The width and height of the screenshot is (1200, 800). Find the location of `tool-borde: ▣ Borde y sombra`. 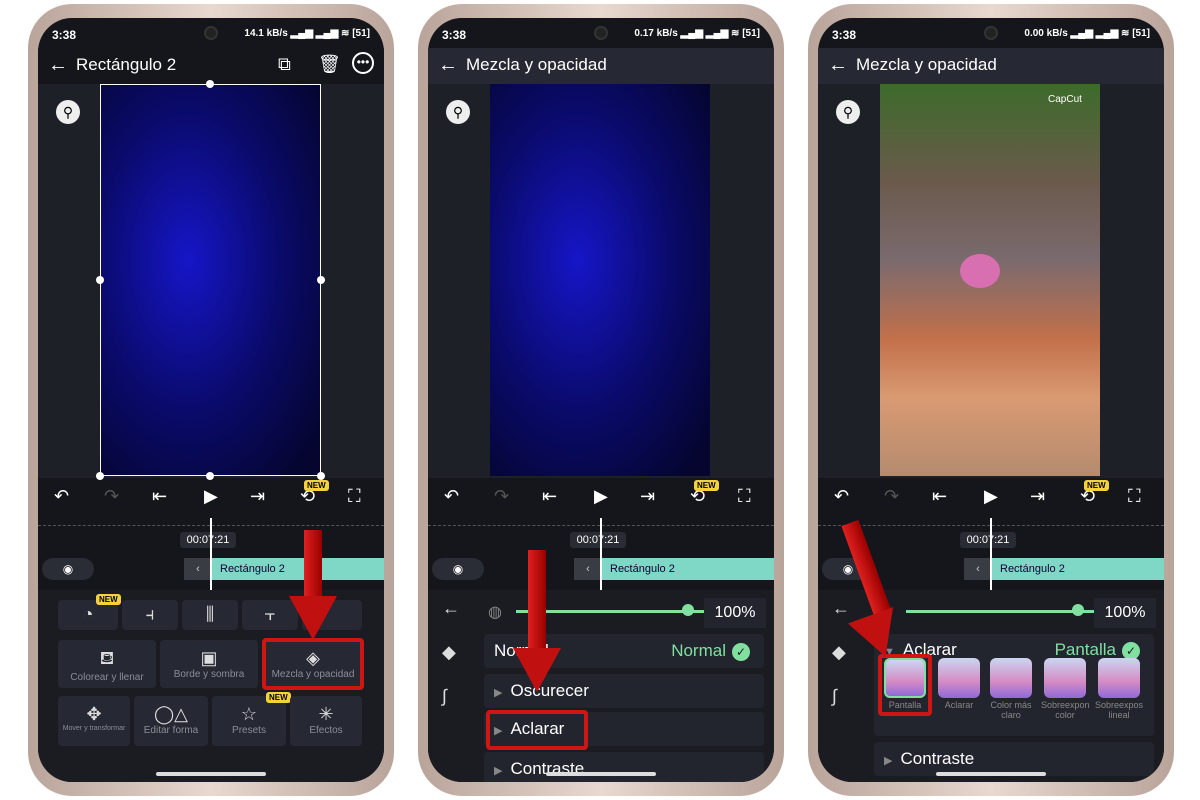

tool-borde: ▣ Borde y sombra is located at coordinates (209, 664).